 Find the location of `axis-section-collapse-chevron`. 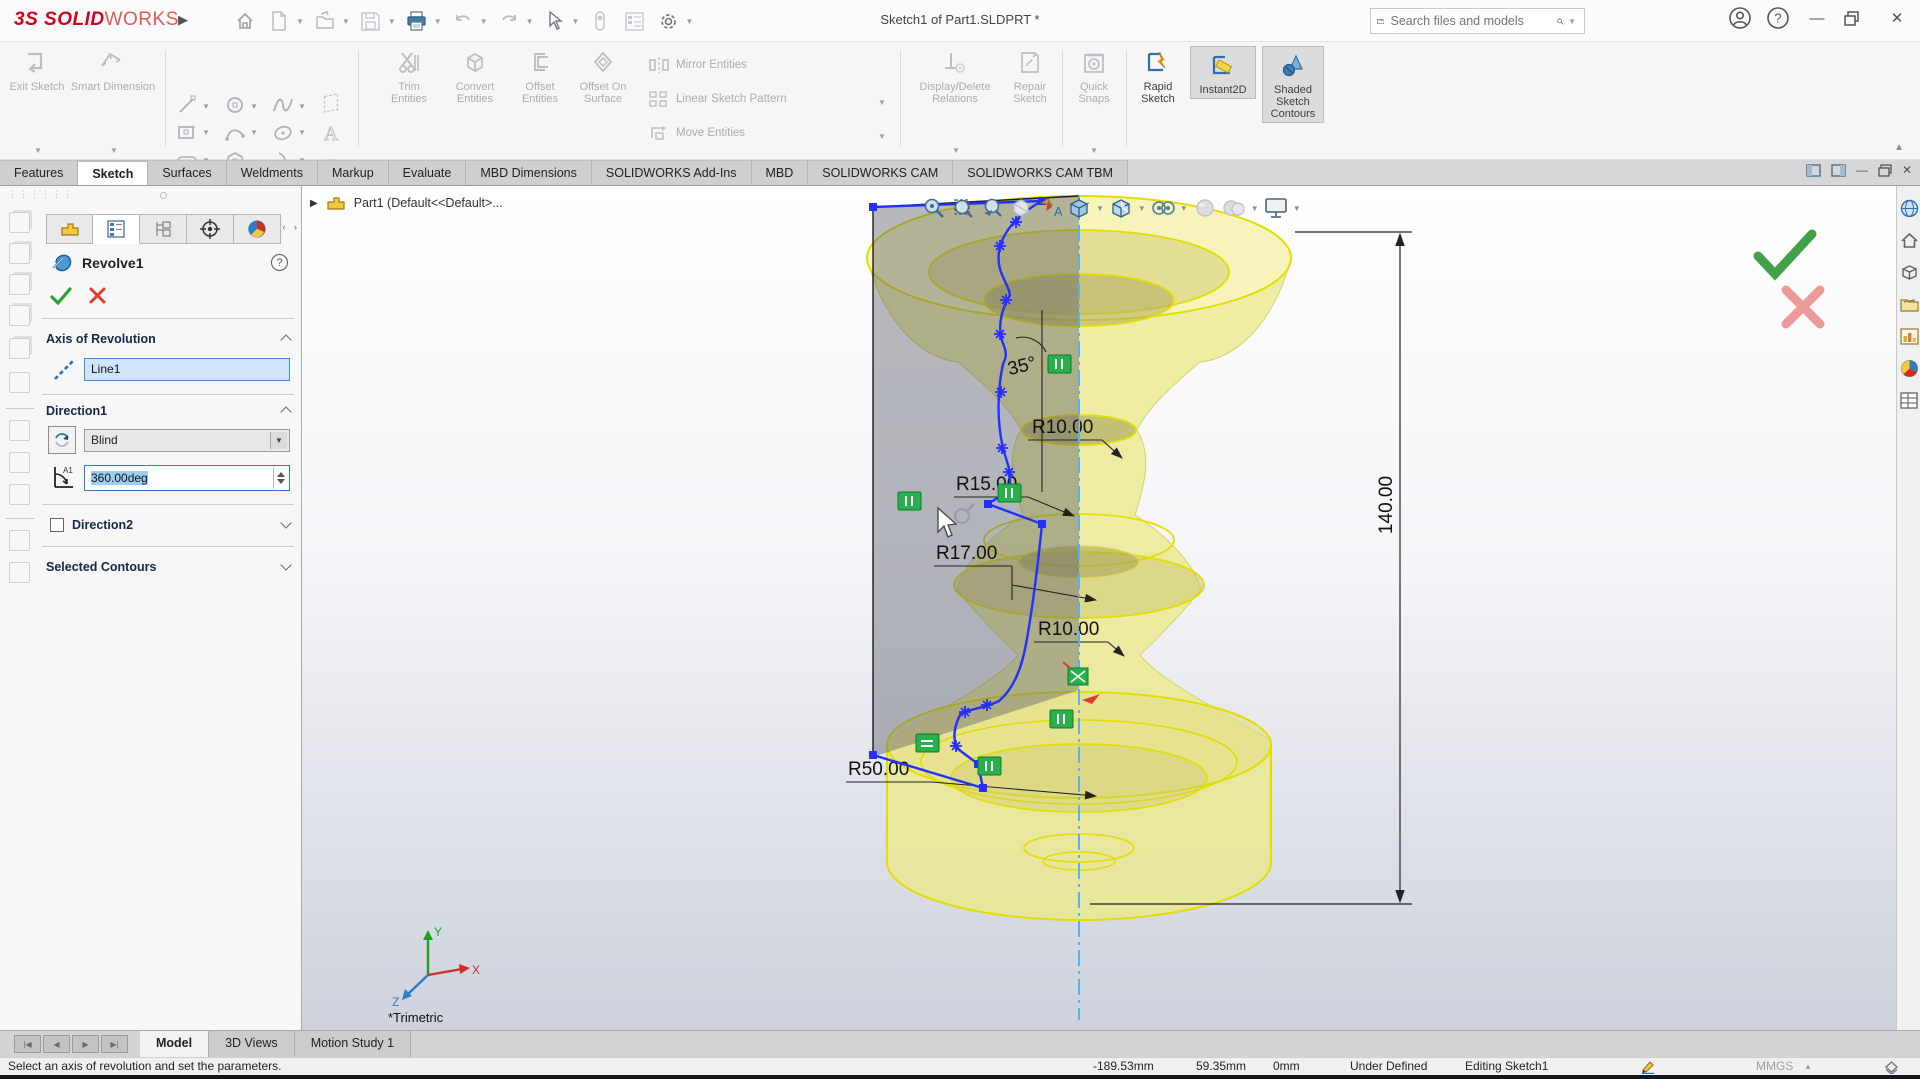

axis-section-collapse-chevron is located at coordinates (286, 340).